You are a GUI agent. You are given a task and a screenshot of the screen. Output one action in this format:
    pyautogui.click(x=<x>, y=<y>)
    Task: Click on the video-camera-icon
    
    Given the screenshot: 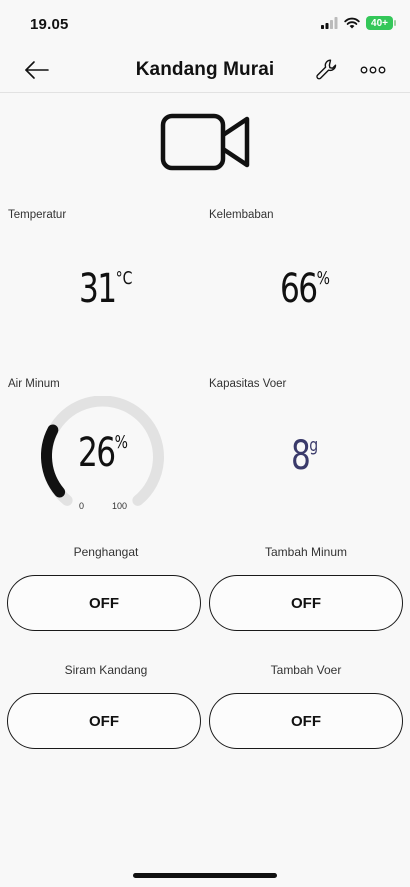 What is the action you would take?
    pyautogui.click(x=206, y=142)
    